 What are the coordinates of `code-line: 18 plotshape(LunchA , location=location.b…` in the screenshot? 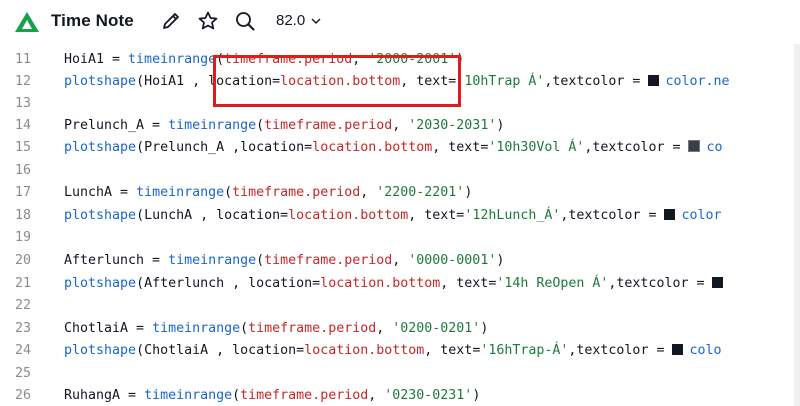 It's located at (400, 216).